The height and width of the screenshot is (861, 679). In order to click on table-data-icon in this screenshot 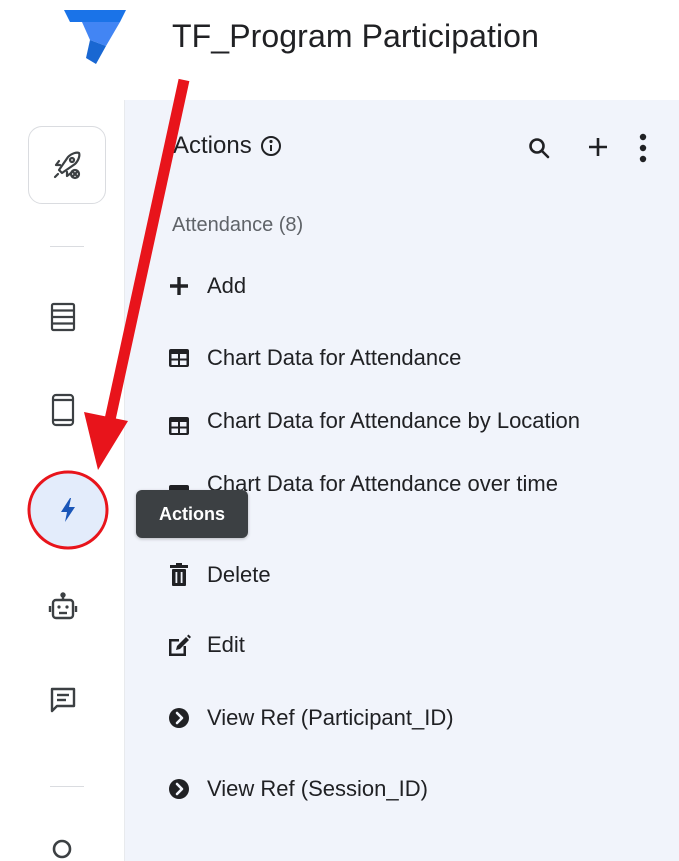, I will do `click(63, 317)`.